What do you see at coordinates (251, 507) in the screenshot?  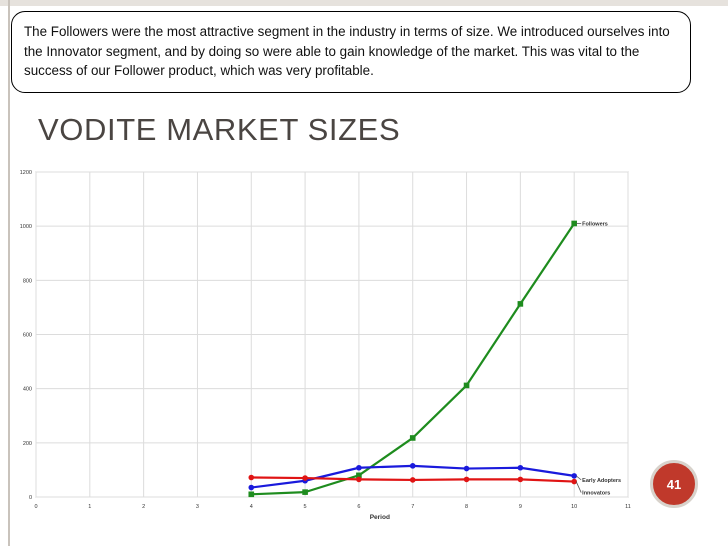 I see `x-tick-label: 4` at bounding box center [251, 507].